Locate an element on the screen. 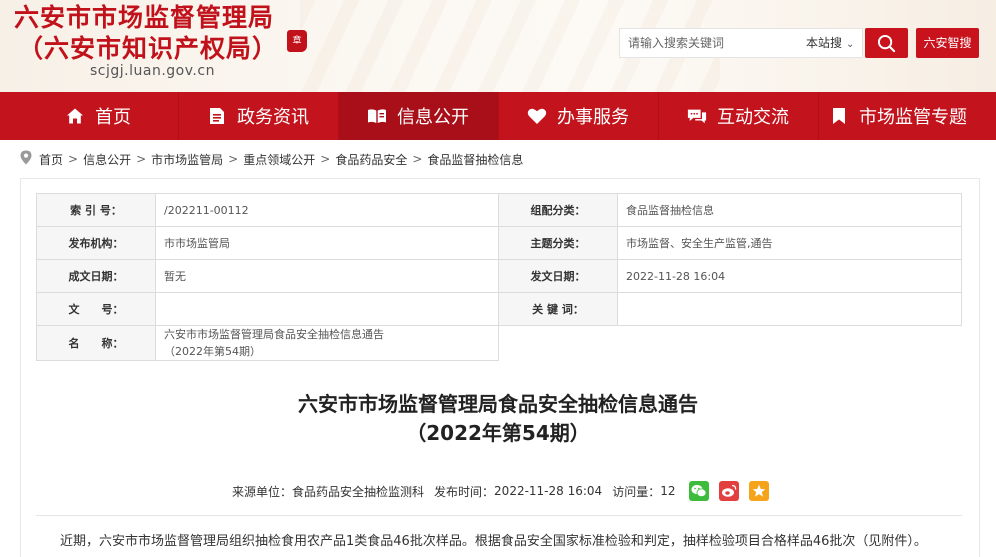 The image size is (996, 557). heart-icon is located at coordinates (537, 116).